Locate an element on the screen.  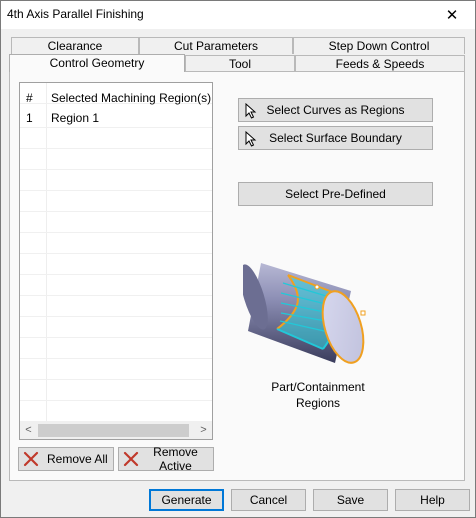
column-header-region: Selected Machining Region(s) is located at coordinates (131, 98).